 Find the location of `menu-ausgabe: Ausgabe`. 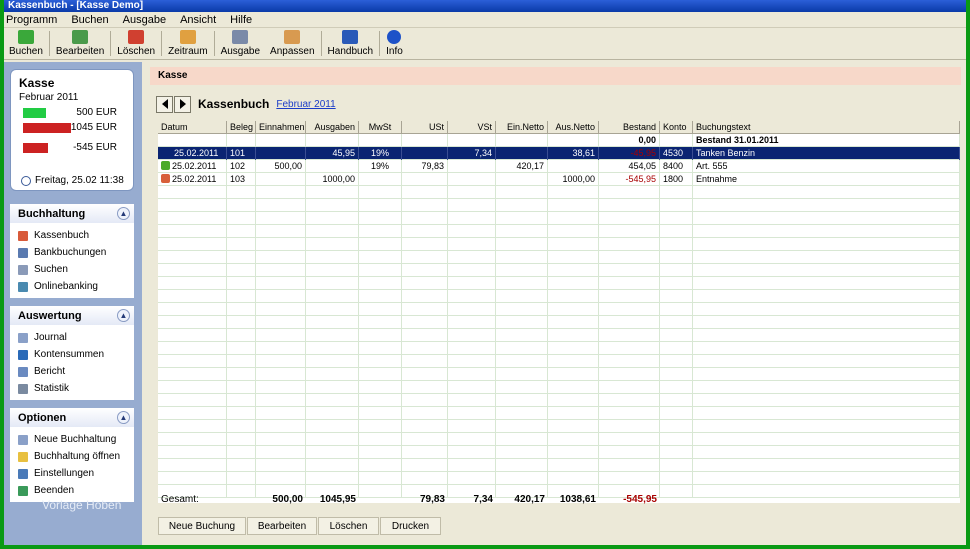

menu-ausgabe: Ausgabe is located at coordinates (144, 20).